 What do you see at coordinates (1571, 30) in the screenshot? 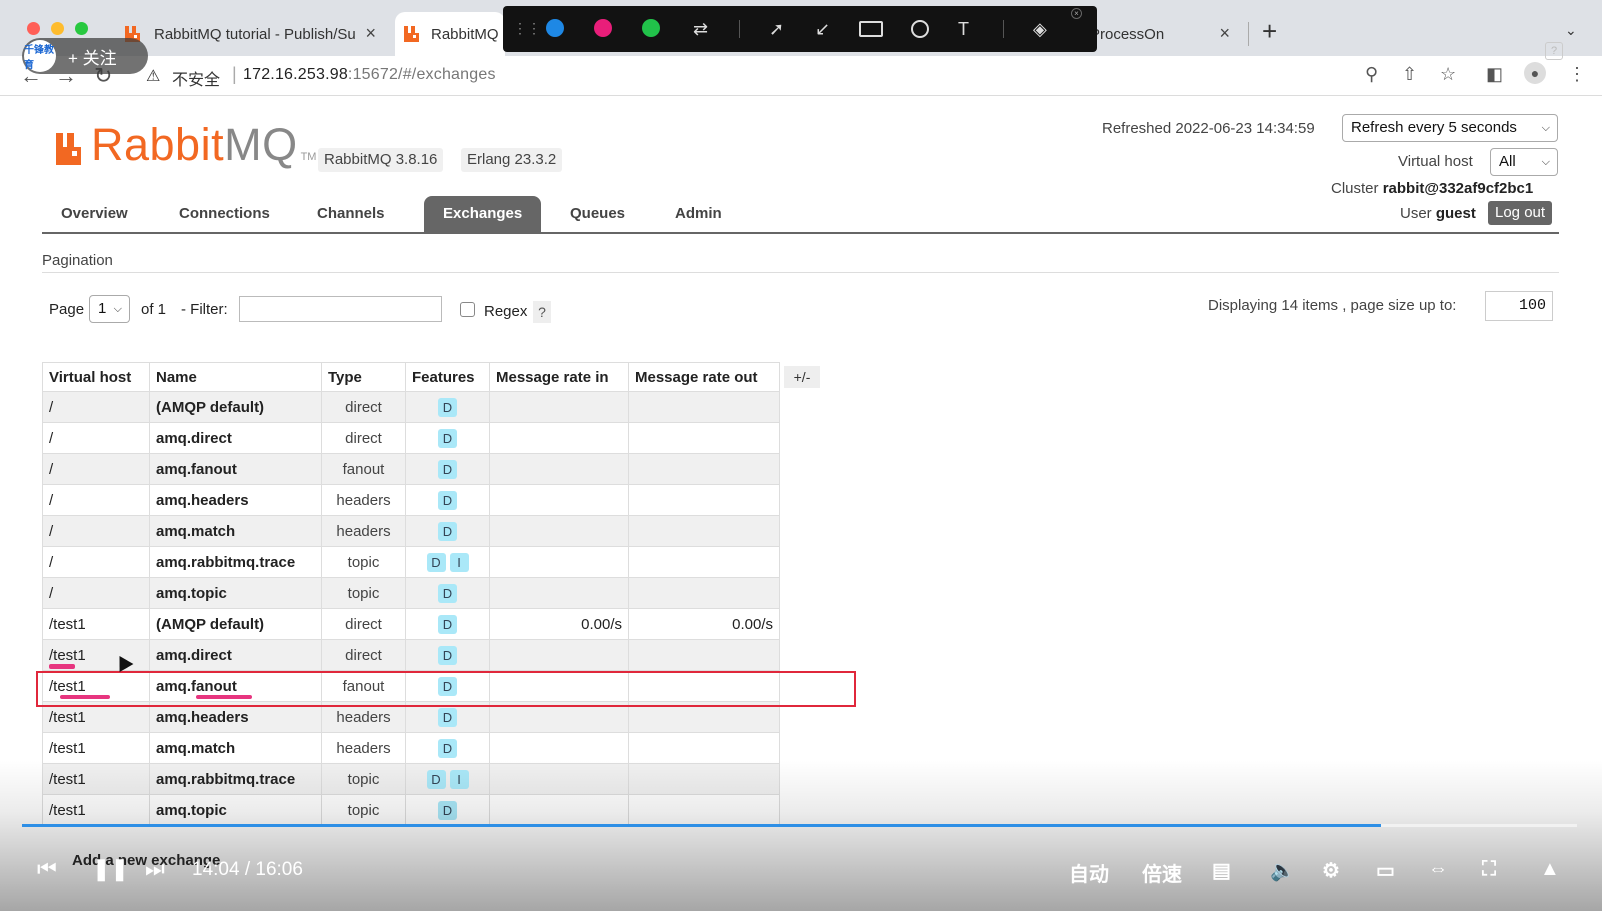
I see `tab-search-chevron-icon: ⌄` at bounding box center [1571, 30].